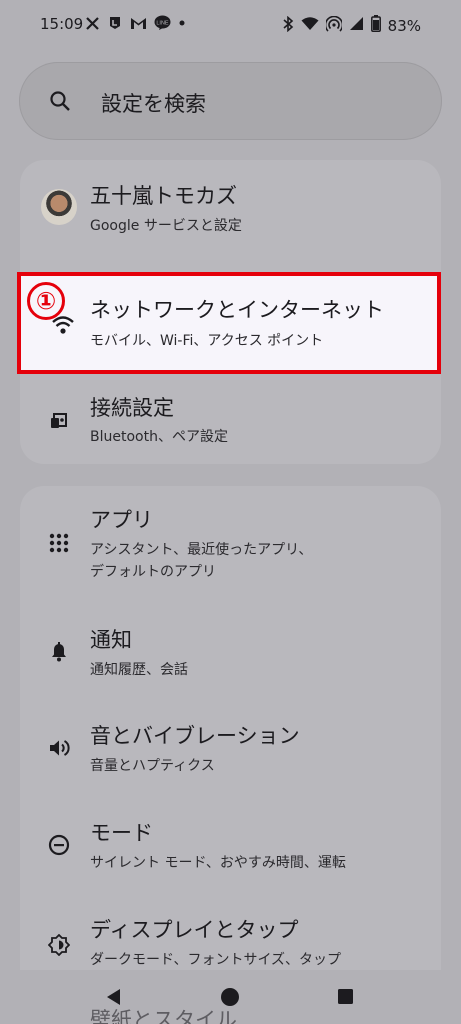  What do you see at coordinates (207, 341) in the screenshot?
I see `settings-item-subtitle: モバイル、Wi-Fi、アクセス ポイント` at bounding box center [207, 341].